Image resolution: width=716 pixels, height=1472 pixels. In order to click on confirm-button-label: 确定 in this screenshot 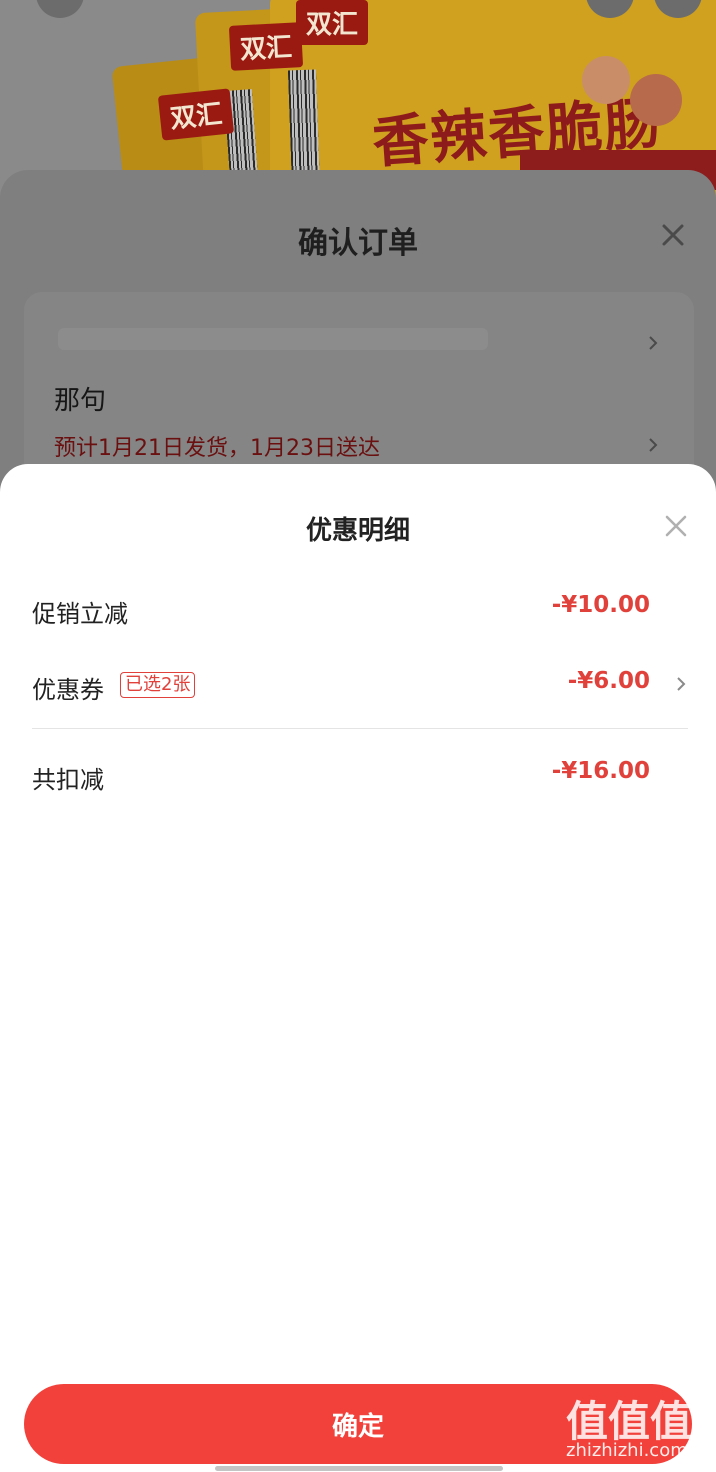, I will do `click(357, 1426)`.